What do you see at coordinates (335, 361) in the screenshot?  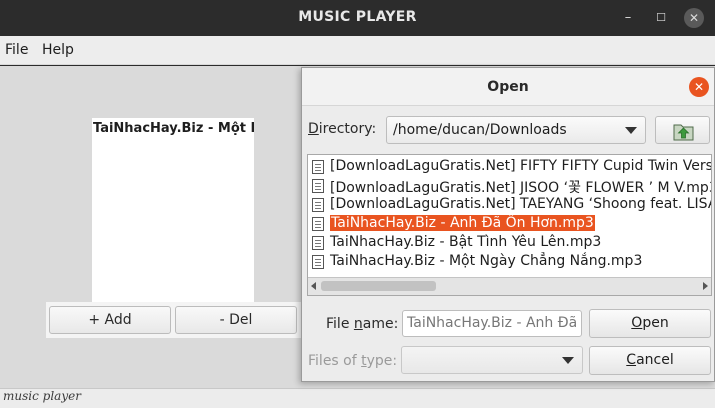 I see `files-of-type-label-text: Files of` at bounding box center [335, 361].